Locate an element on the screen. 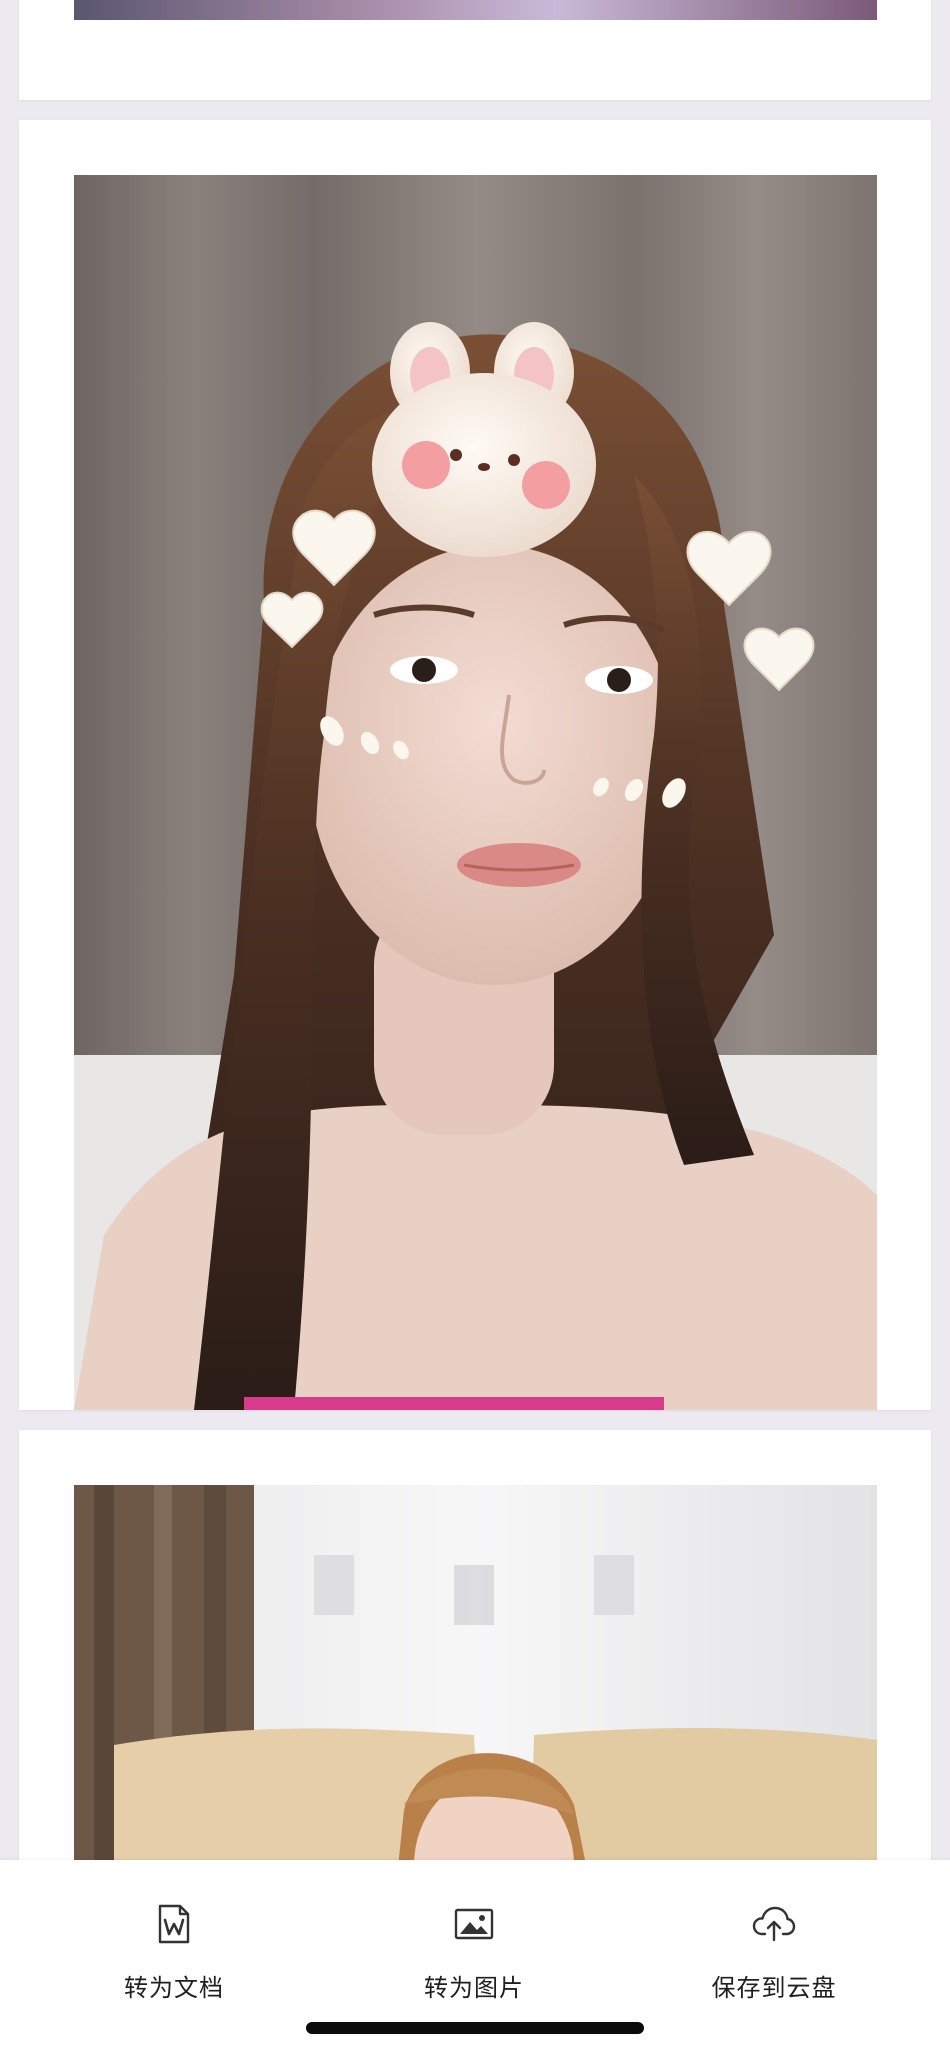 This screenshot has width=950, height=2056. bottom-toolbar: 转为文档 转为图片 保存到云盘 is located at coordinates (475, 1958).